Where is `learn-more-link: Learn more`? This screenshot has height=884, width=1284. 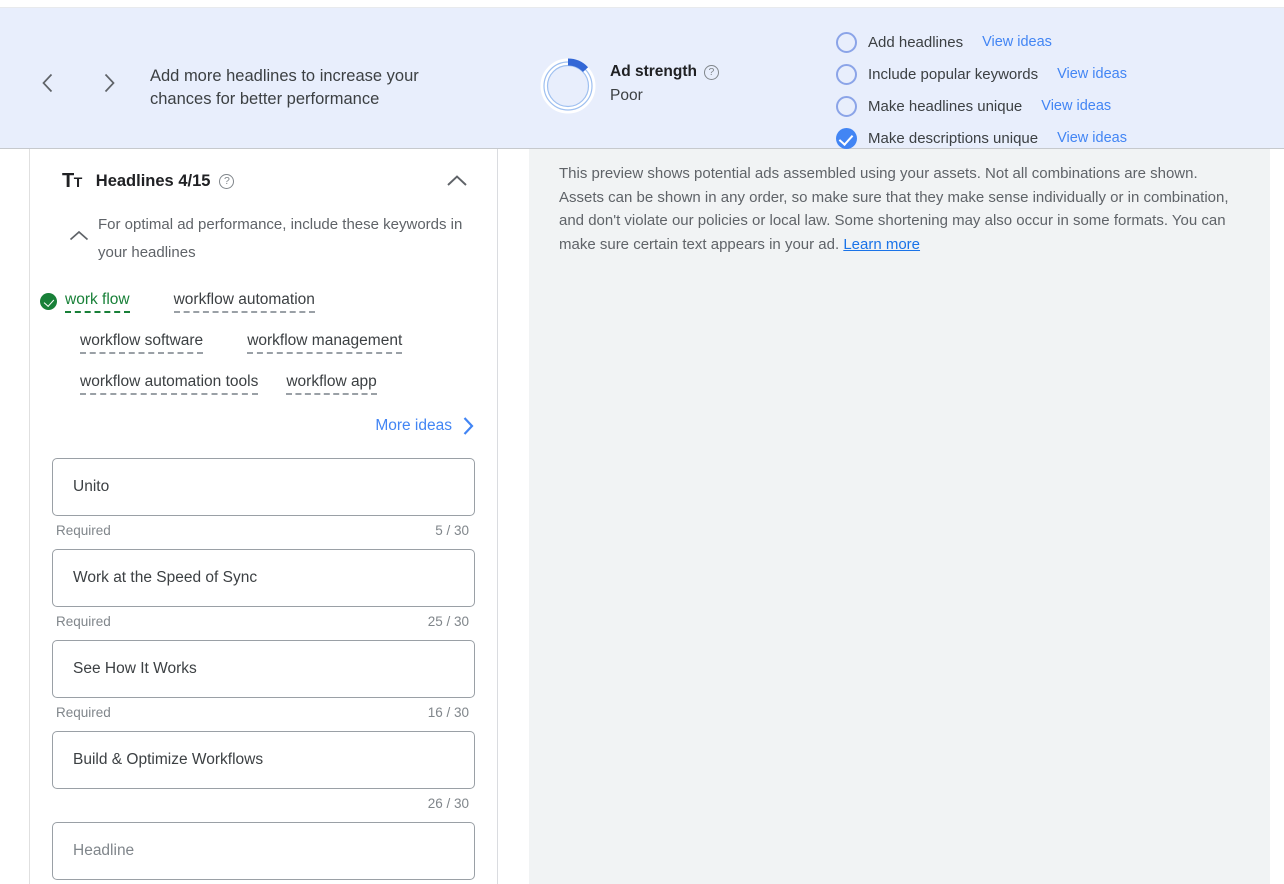
learn-more-link: Learn more is located at coordinates (881, 244).